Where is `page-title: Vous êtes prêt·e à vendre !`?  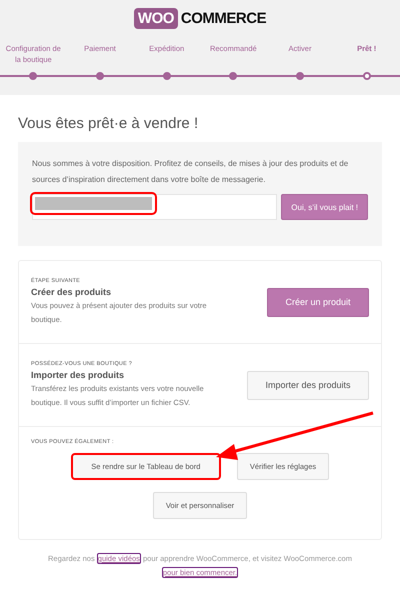 page-title: Vous êtes prêt·e à vendre ! is located at coordinates (109, 123).